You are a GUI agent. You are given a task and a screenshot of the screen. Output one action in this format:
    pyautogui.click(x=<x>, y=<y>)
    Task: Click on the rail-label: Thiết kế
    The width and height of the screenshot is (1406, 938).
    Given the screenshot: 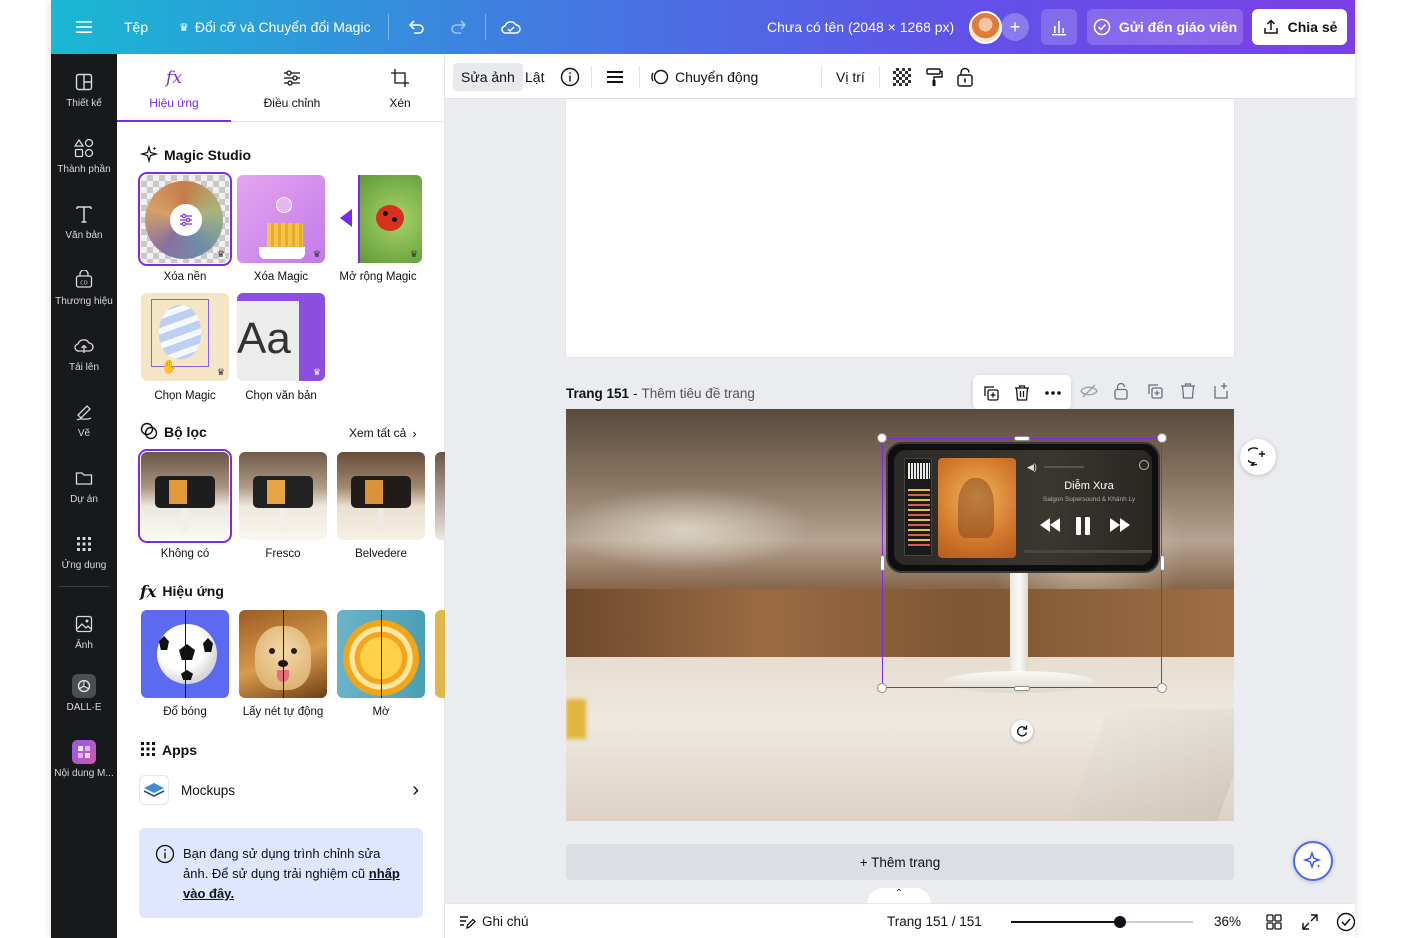 What is the action you would take?
    pyautogui.click(x=84, y=103)
    